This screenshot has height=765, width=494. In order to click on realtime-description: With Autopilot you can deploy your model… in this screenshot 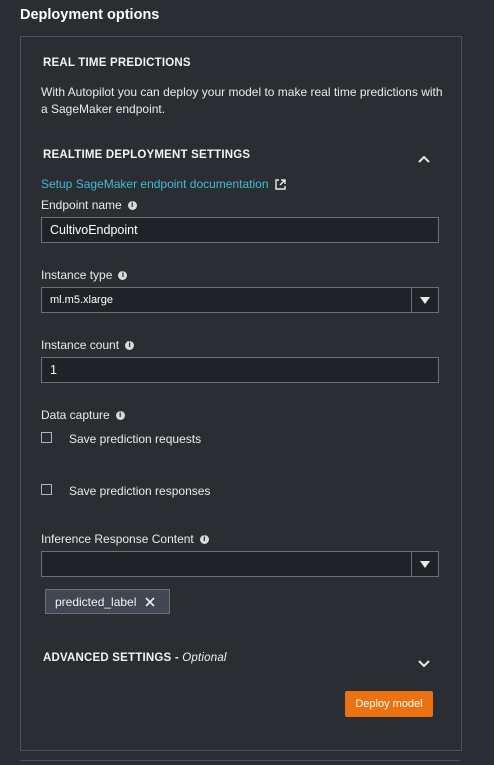, I will do `click(242, 100)`.